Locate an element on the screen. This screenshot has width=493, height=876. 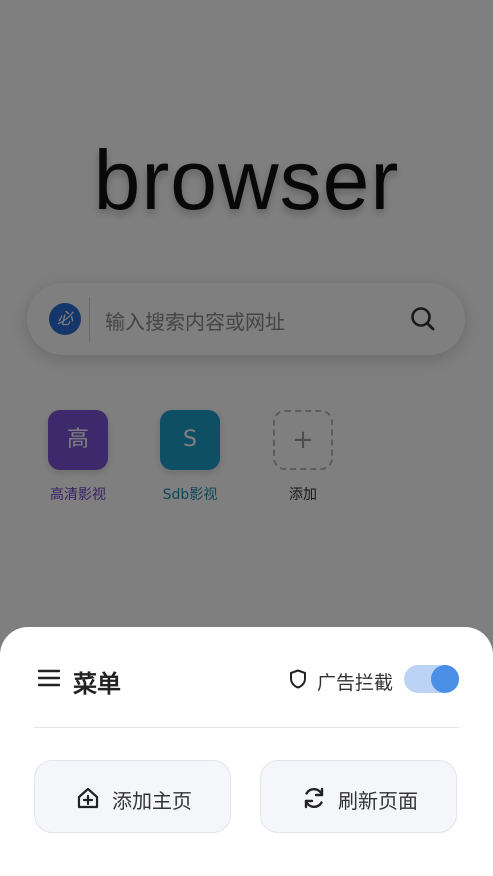
divider is located at coordinates (246, 727).